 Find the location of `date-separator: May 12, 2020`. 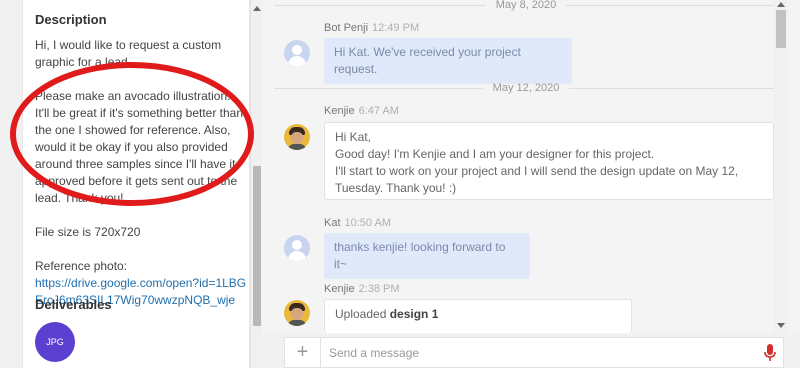

date-separator: May 12, 2020 is located at coordinates (526, 88).